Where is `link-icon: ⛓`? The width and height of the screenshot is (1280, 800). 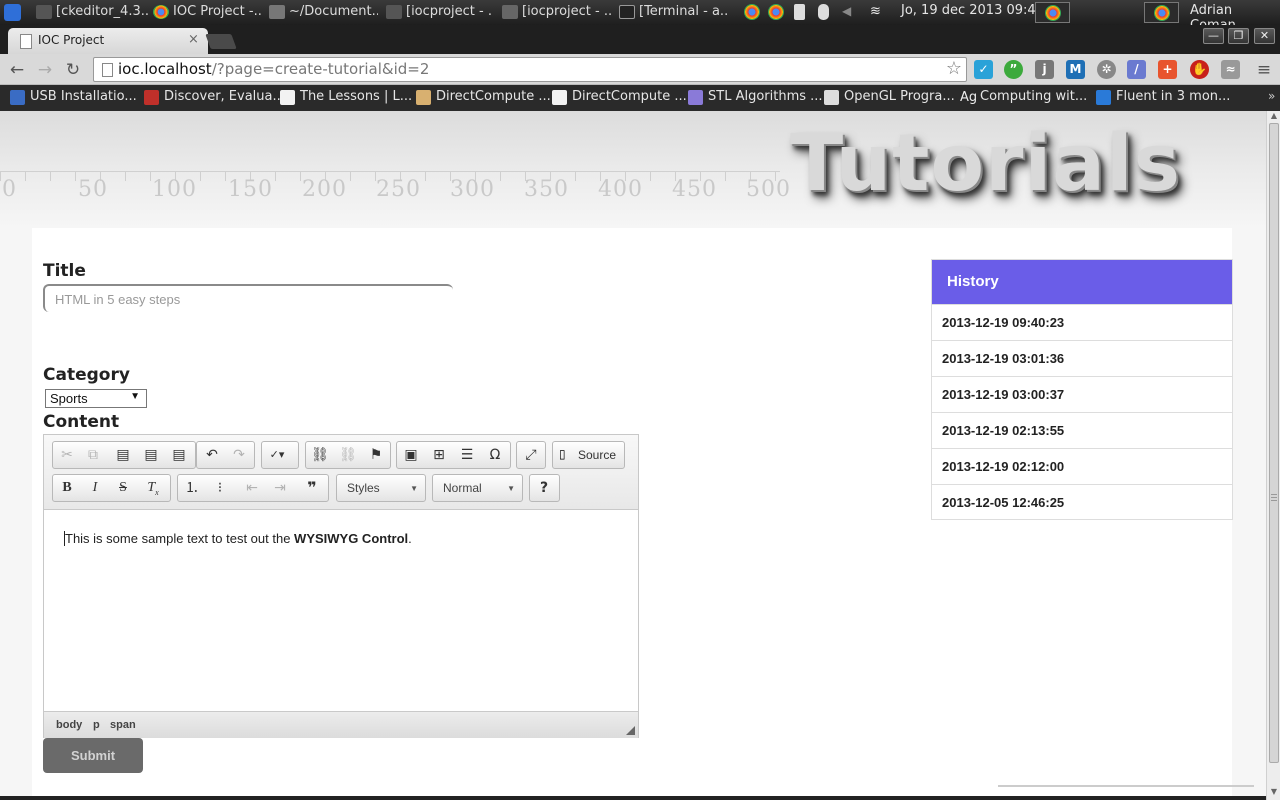 link-icon: ⛓ is located at coordinates (320, 455).